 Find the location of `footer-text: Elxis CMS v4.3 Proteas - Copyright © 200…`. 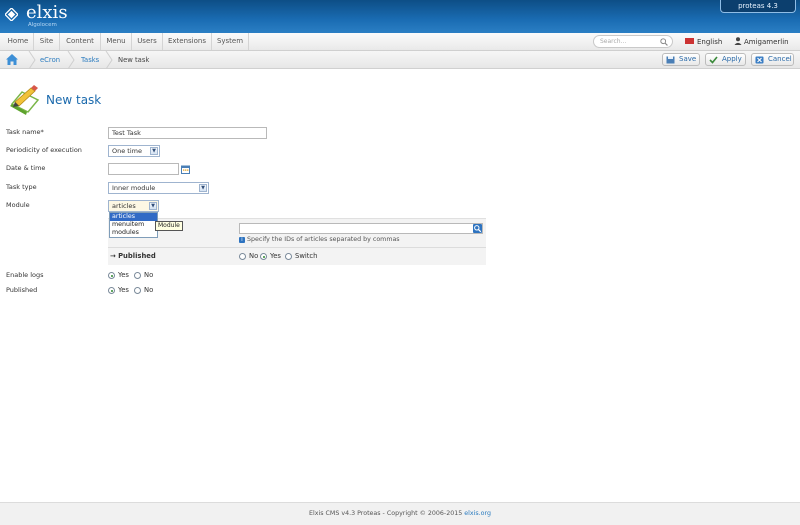

footer-text: Elxis CMS v4.3 Proteas - Copyright © 200… is located at coordinates (386, 513).